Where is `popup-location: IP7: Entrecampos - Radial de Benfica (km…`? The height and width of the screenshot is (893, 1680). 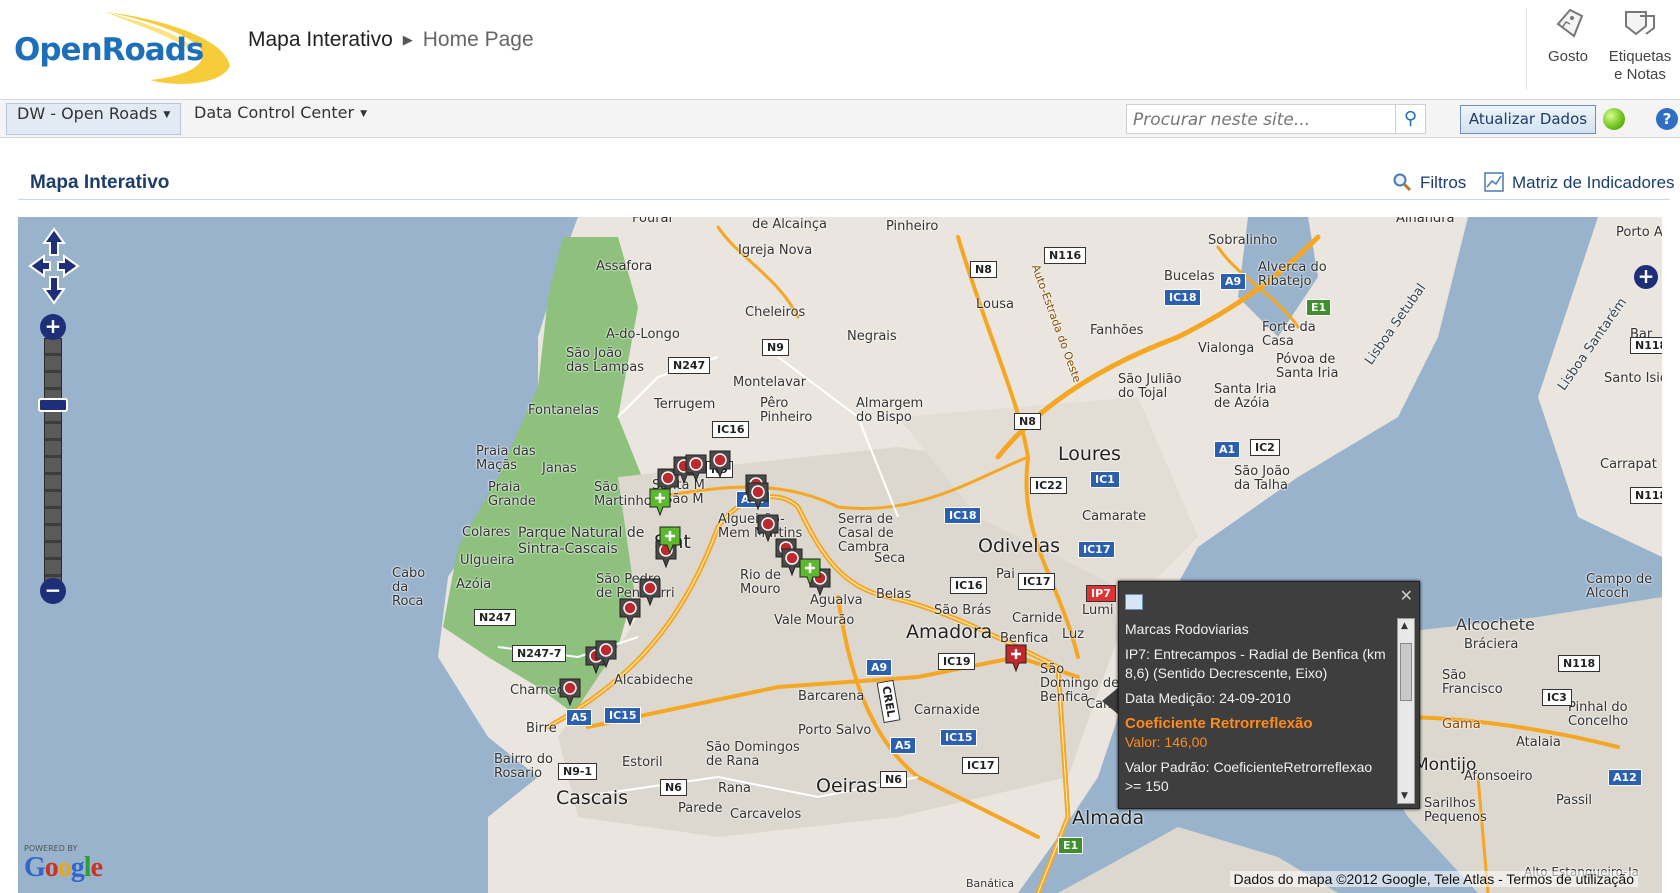 popup-location: IP7: Entrecampos - Radial de Benfica (km… is located at coordinates (1255, 663).